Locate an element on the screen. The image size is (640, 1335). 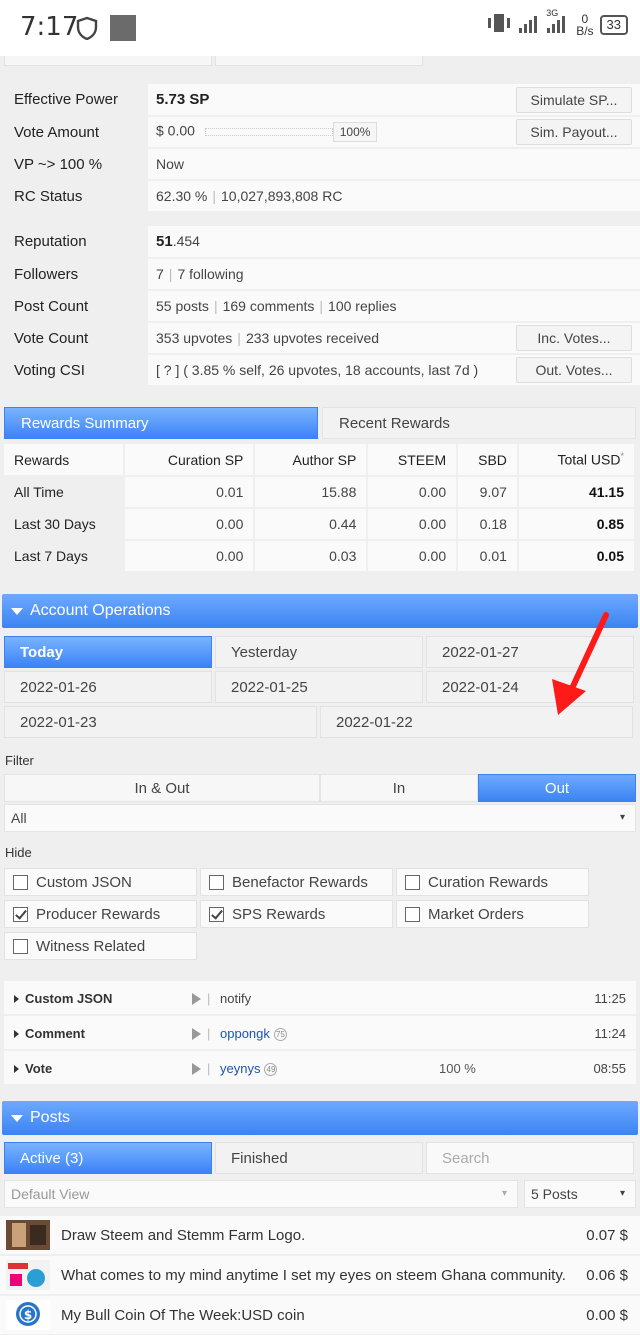
filter-in-out: In & Out is located at coordinates (162, 788).